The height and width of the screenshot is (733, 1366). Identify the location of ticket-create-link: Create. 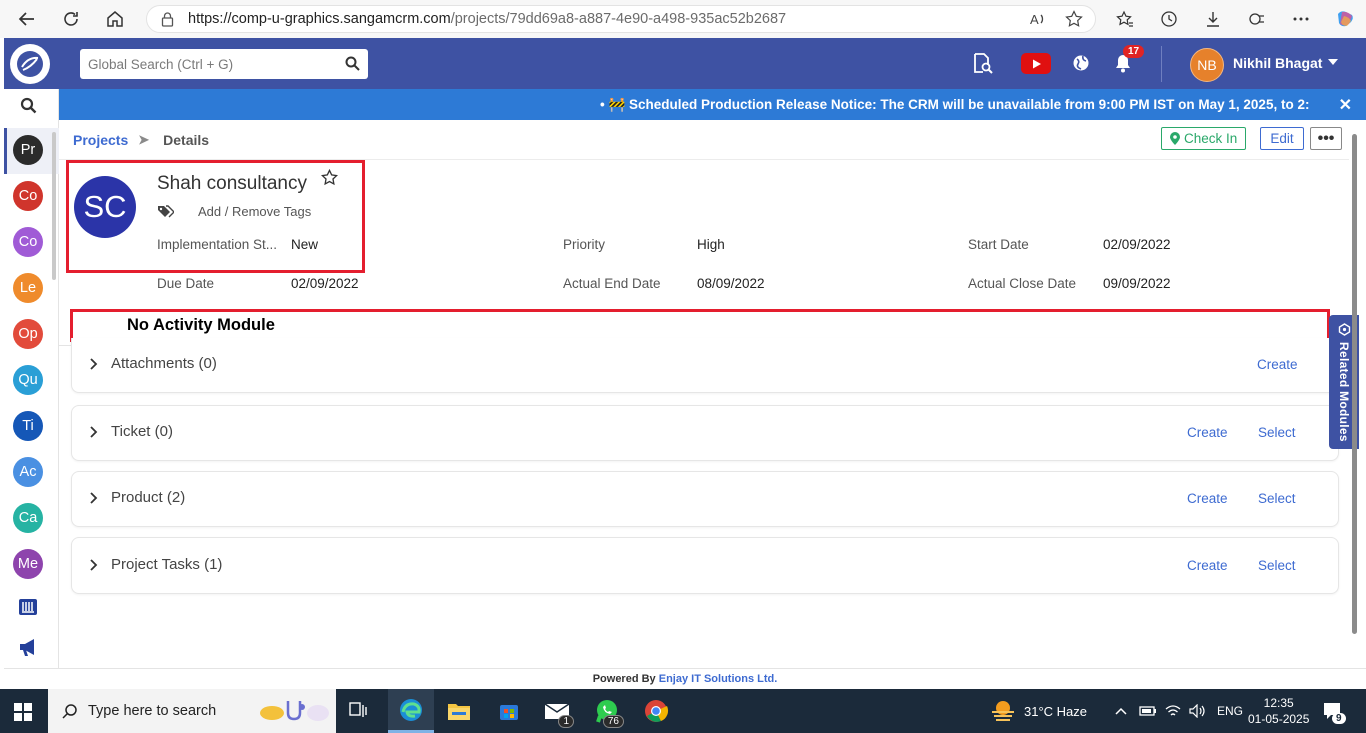
(1207, 432).